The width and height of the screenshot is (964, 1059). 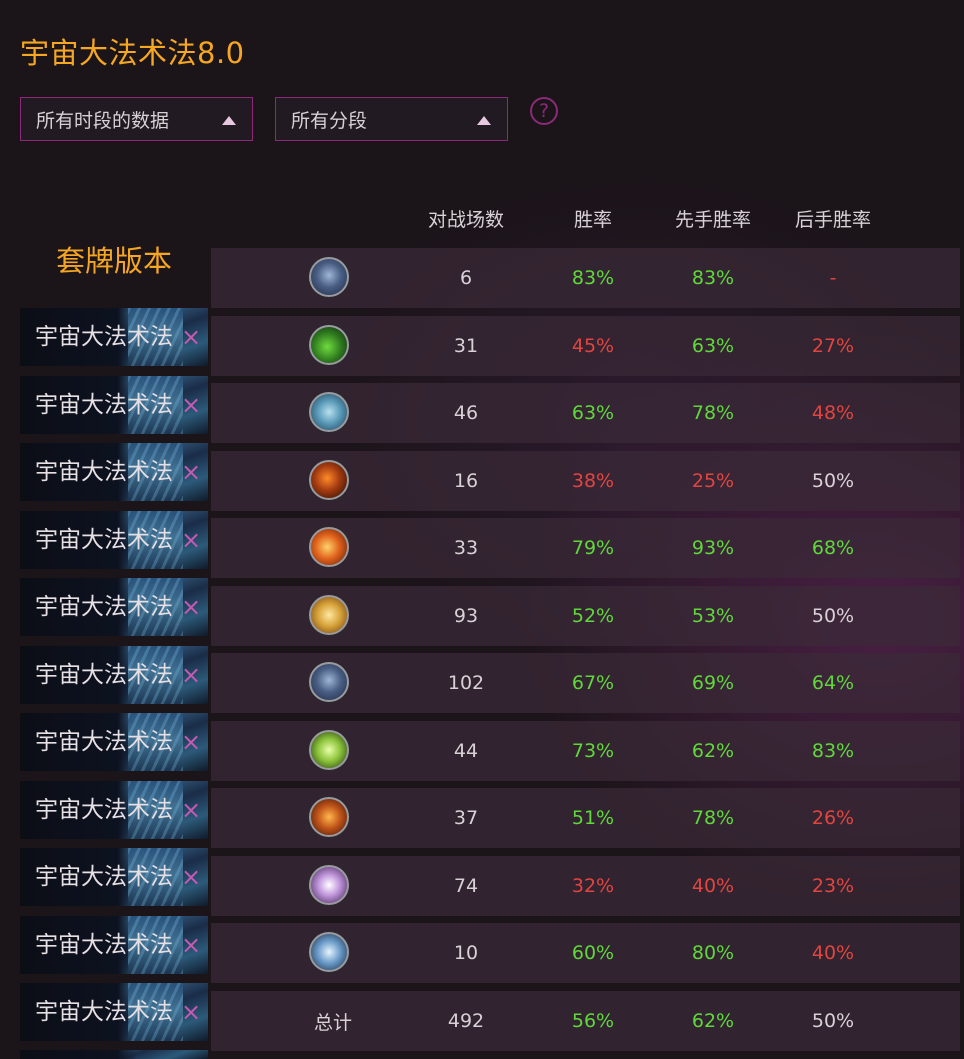 What do you see at coordinates (833, 953) in the screenshot?
I see `second-winrate-cell: 40%` at bounding box center [833, 953].